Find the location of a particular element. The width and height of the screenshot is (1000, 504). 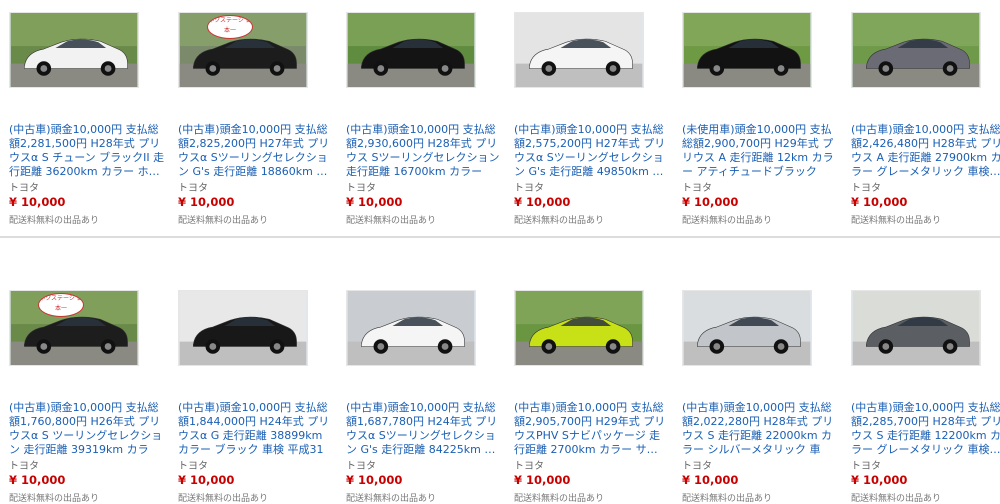

row-divider is located at coordinates (500, 237).